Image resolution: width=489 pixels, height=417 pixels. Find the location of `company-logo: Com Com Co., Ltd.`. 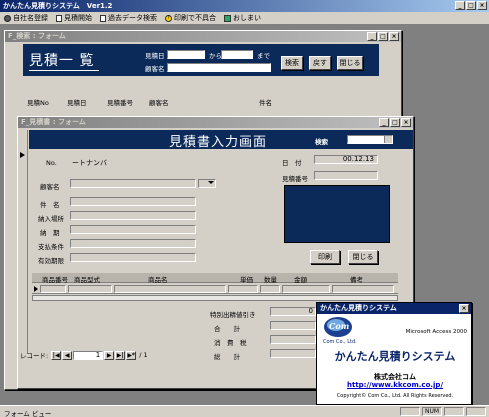

company-logo: Com Com Co., Ltd. is located at coordinates (340, 330).